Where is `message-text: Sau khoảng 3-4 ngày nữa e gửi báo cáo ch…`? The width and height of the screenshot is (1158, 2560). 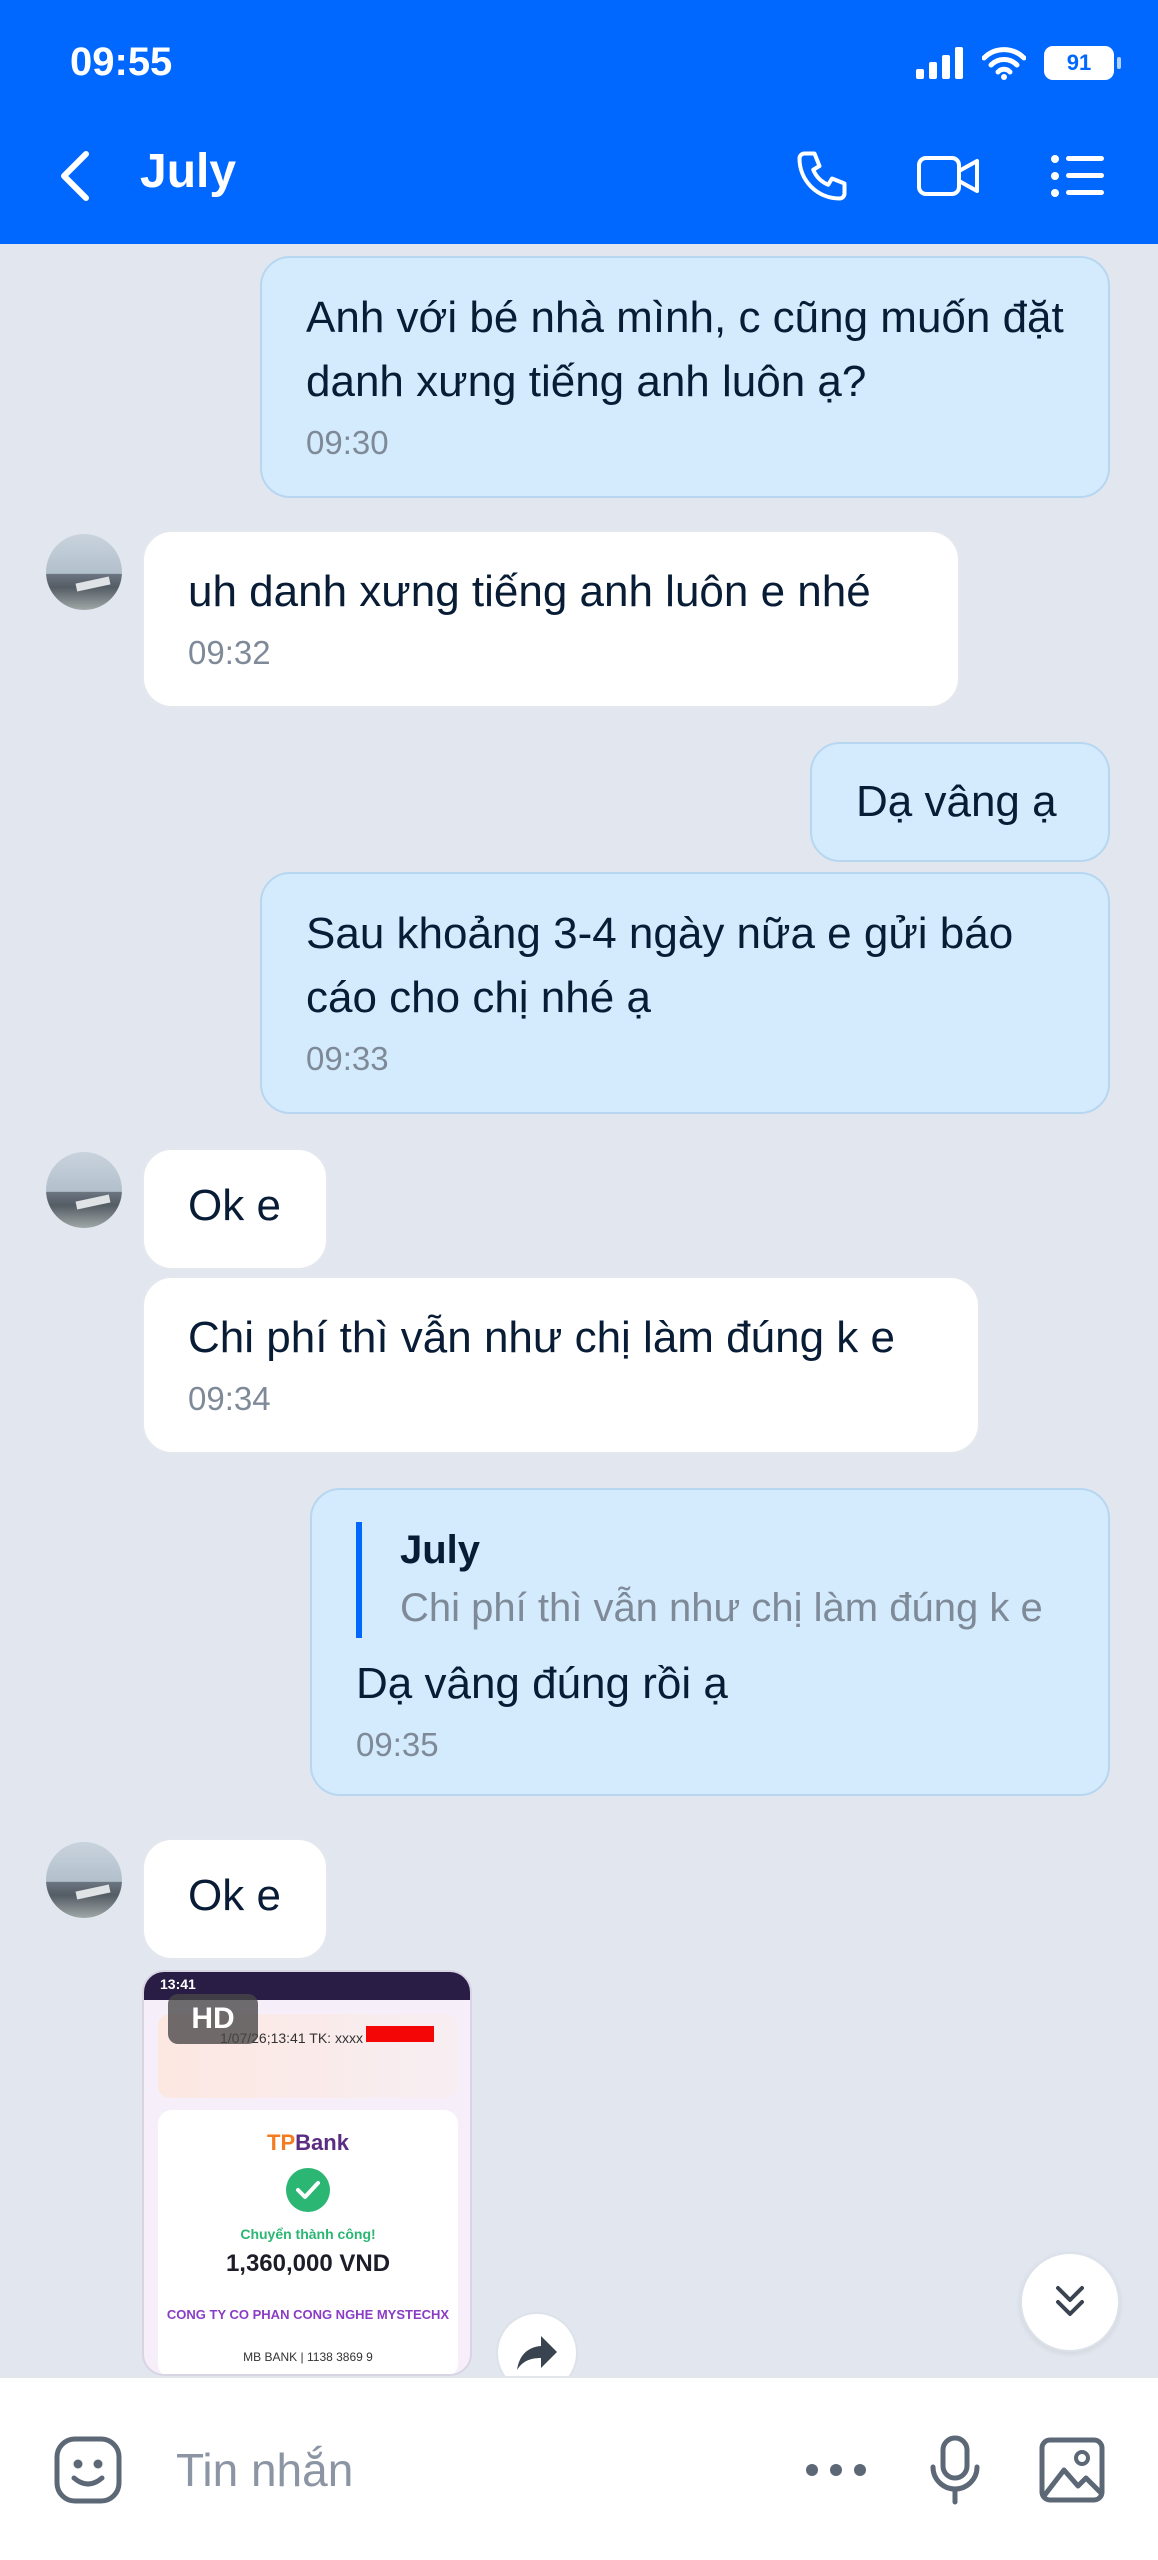 message-text: Sau khoảng 3-4 ngày nữa e gửi báo cáo ch… is located at coordinates (660, 965).